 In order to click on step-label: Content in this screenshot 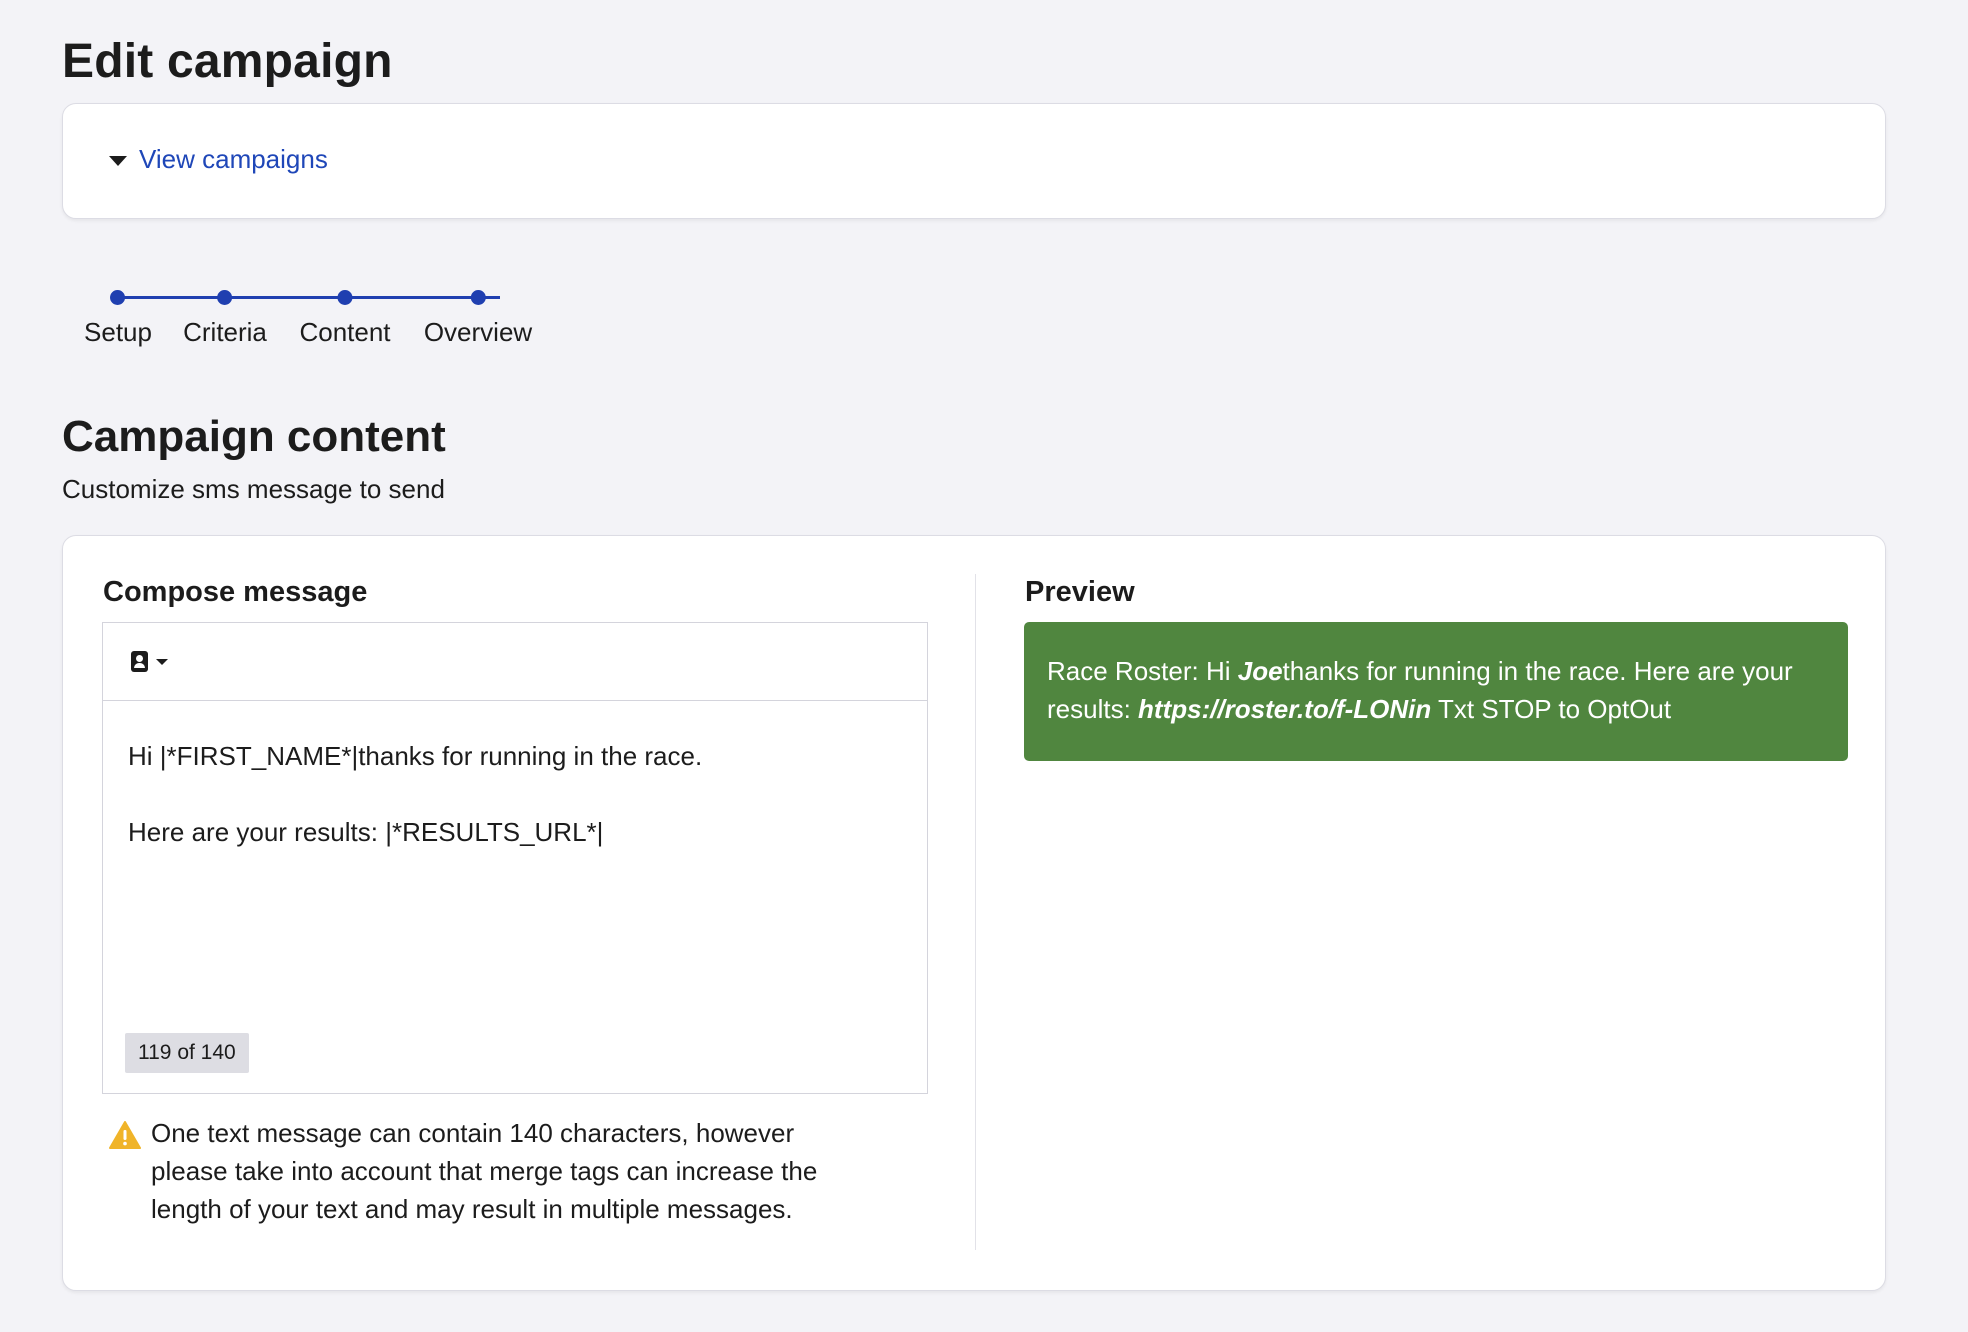, I will do `click(345, 332)`.